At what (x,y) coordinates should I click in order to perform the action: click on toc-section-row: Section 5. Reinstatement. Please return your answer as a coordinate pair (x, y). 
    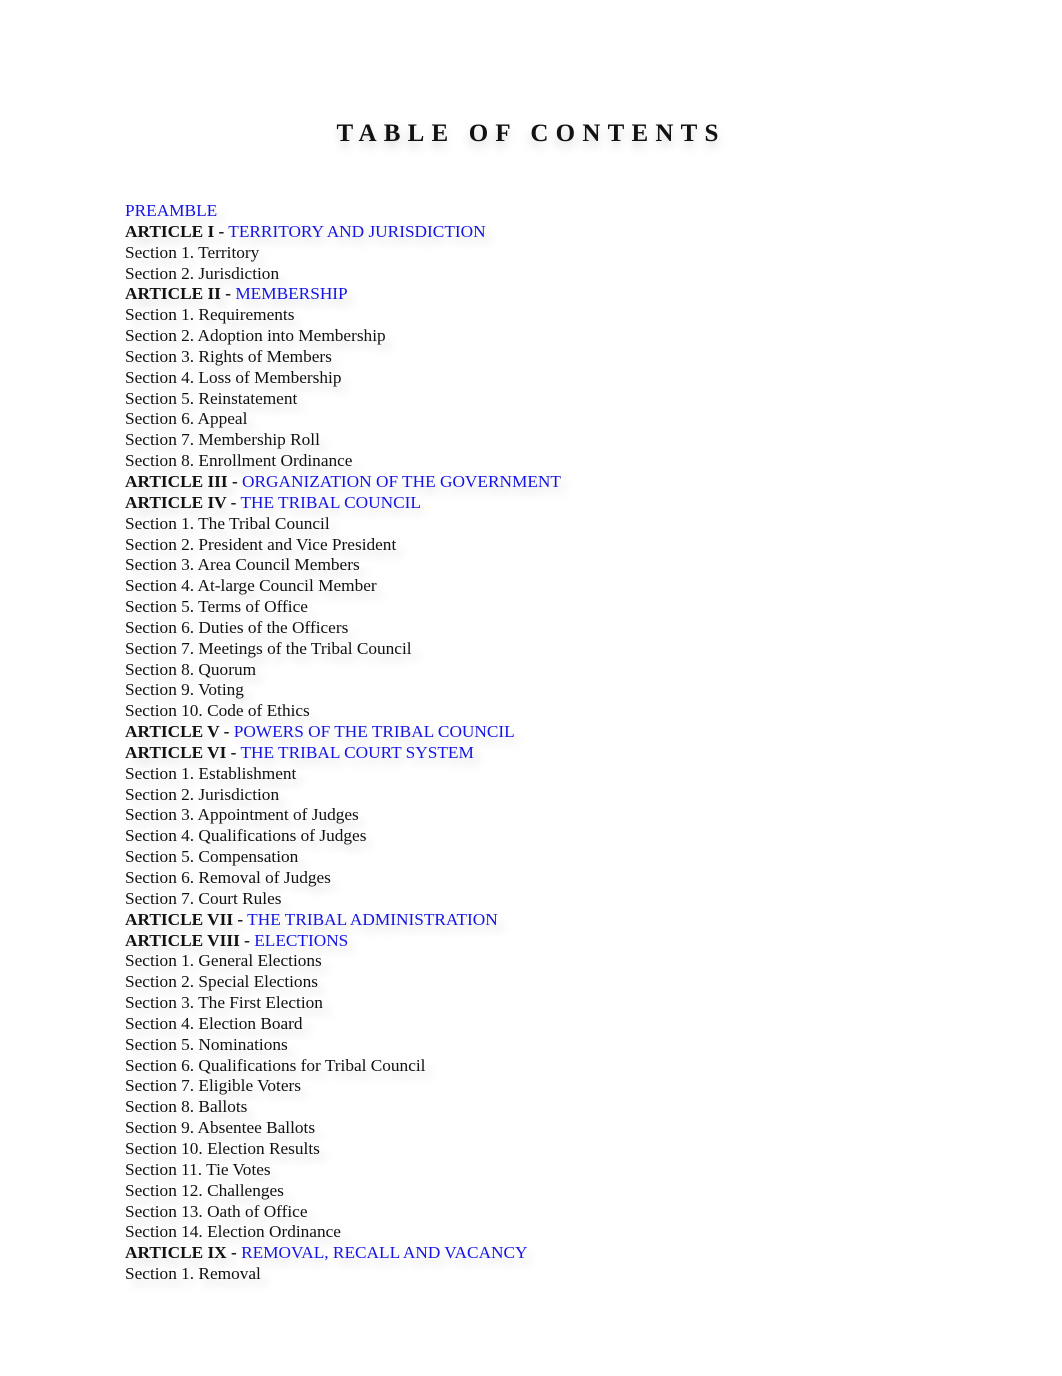
    Looking at the image, I should click on (475, 399).